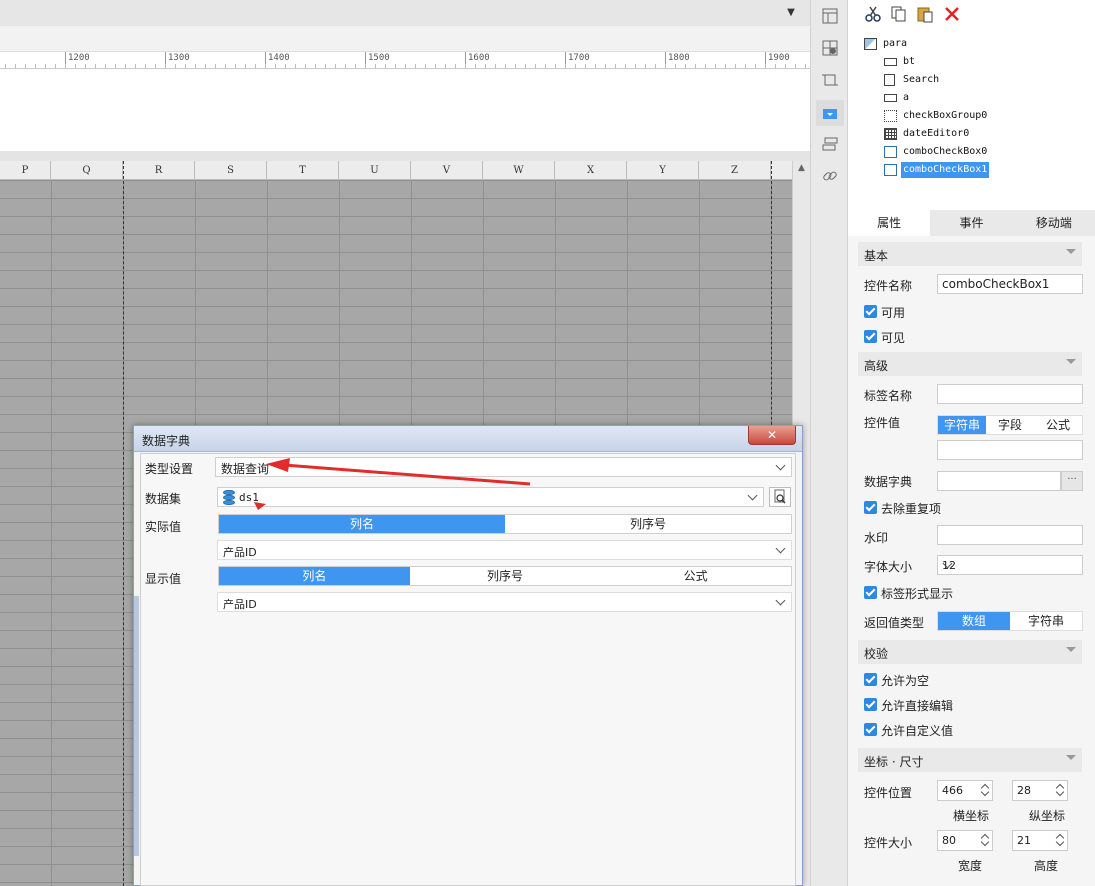 Image resolution: width=1095 pixels, height=886 pixels. What do you see at coordinates (917, 594) in the screenshot?
I see `tag-style-label: 标签形式显示` at bounding box center [917, 594].